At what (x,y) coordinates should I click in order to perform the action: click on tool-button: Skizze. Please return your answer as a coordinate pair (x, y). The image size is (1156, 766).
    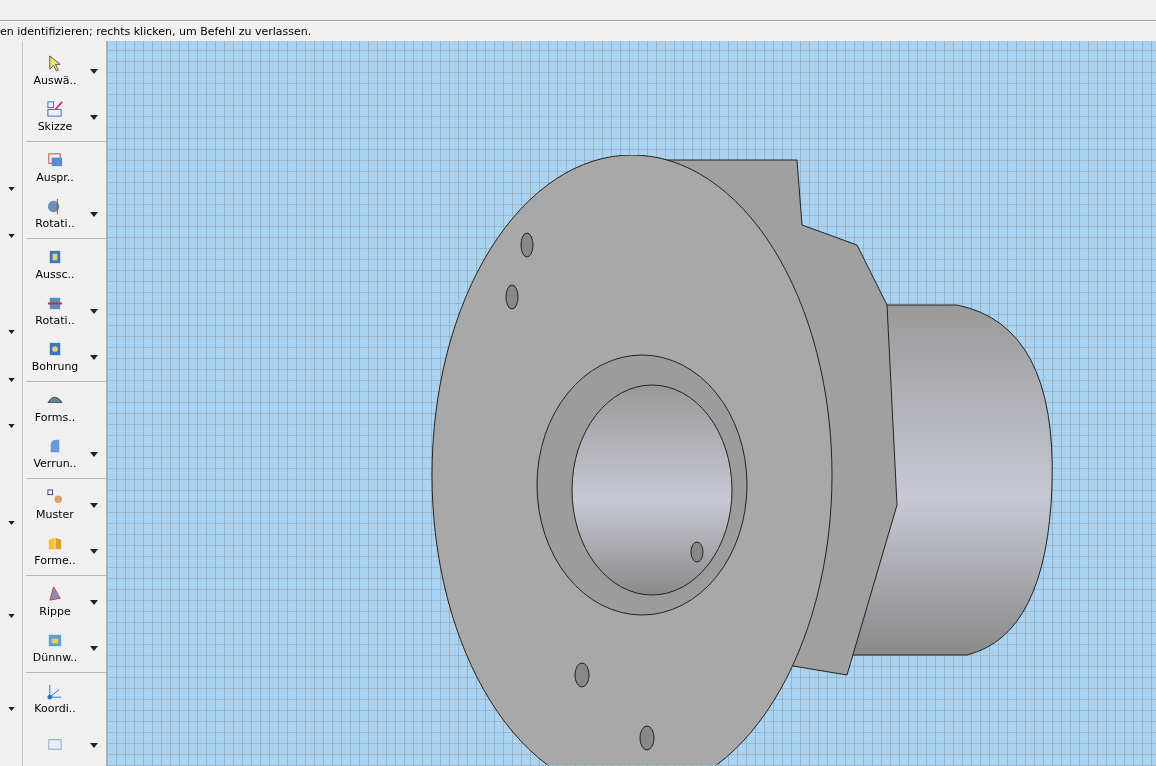
    Looking at the image, I should click on (63, 116).